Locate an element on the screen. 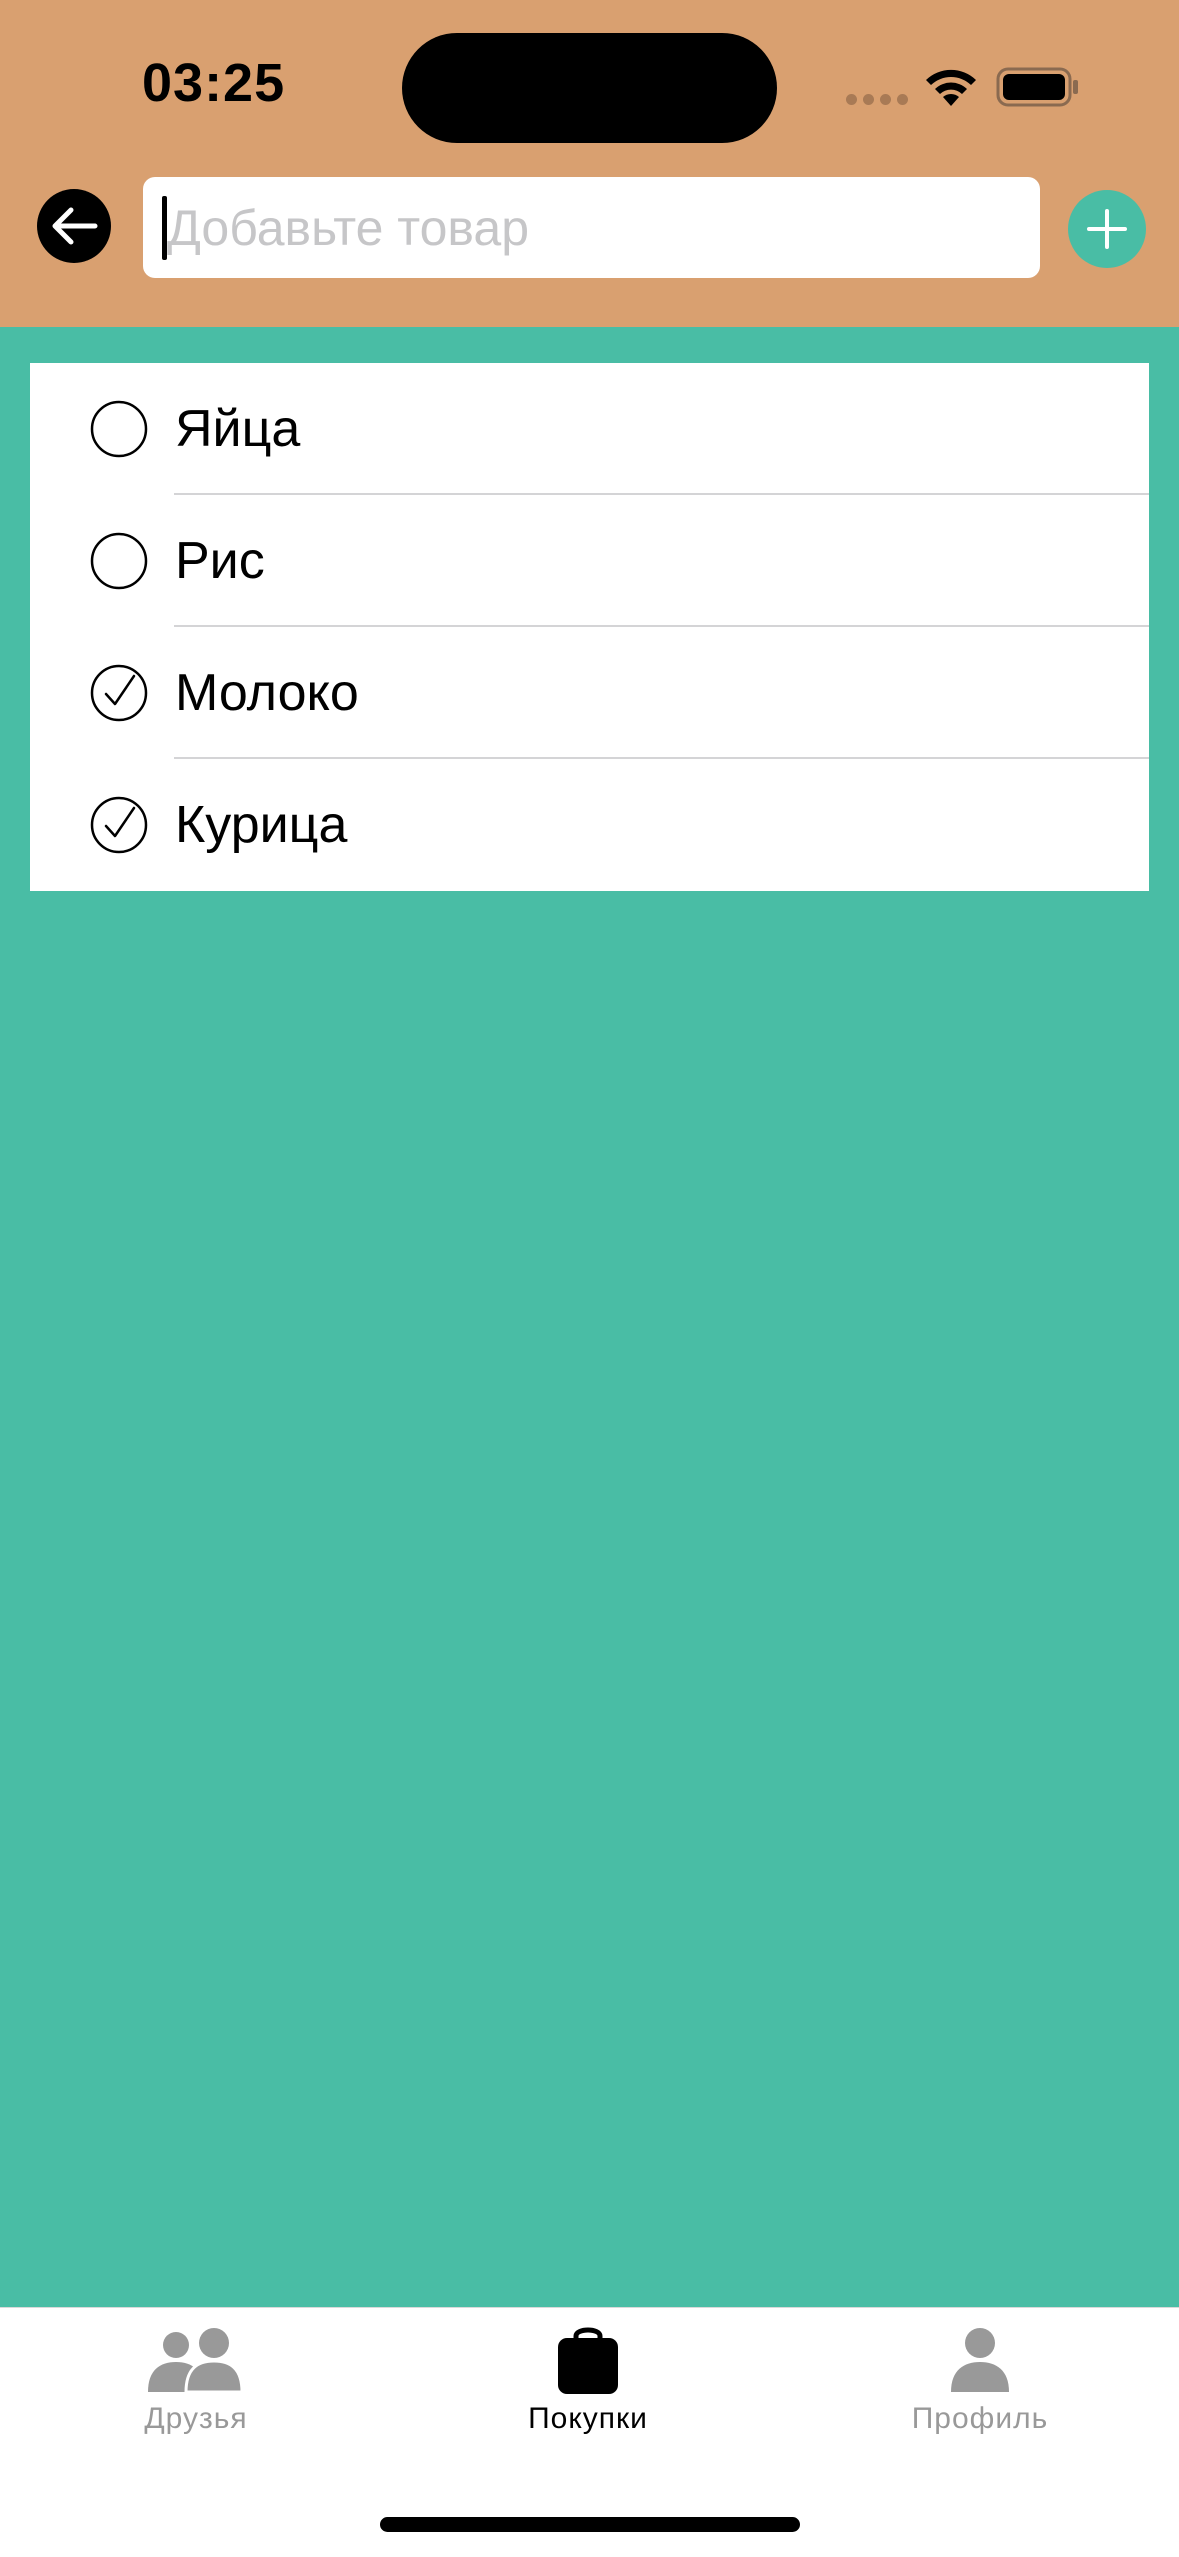  tab-label: Друзья is located at coordinates (196, 2418).